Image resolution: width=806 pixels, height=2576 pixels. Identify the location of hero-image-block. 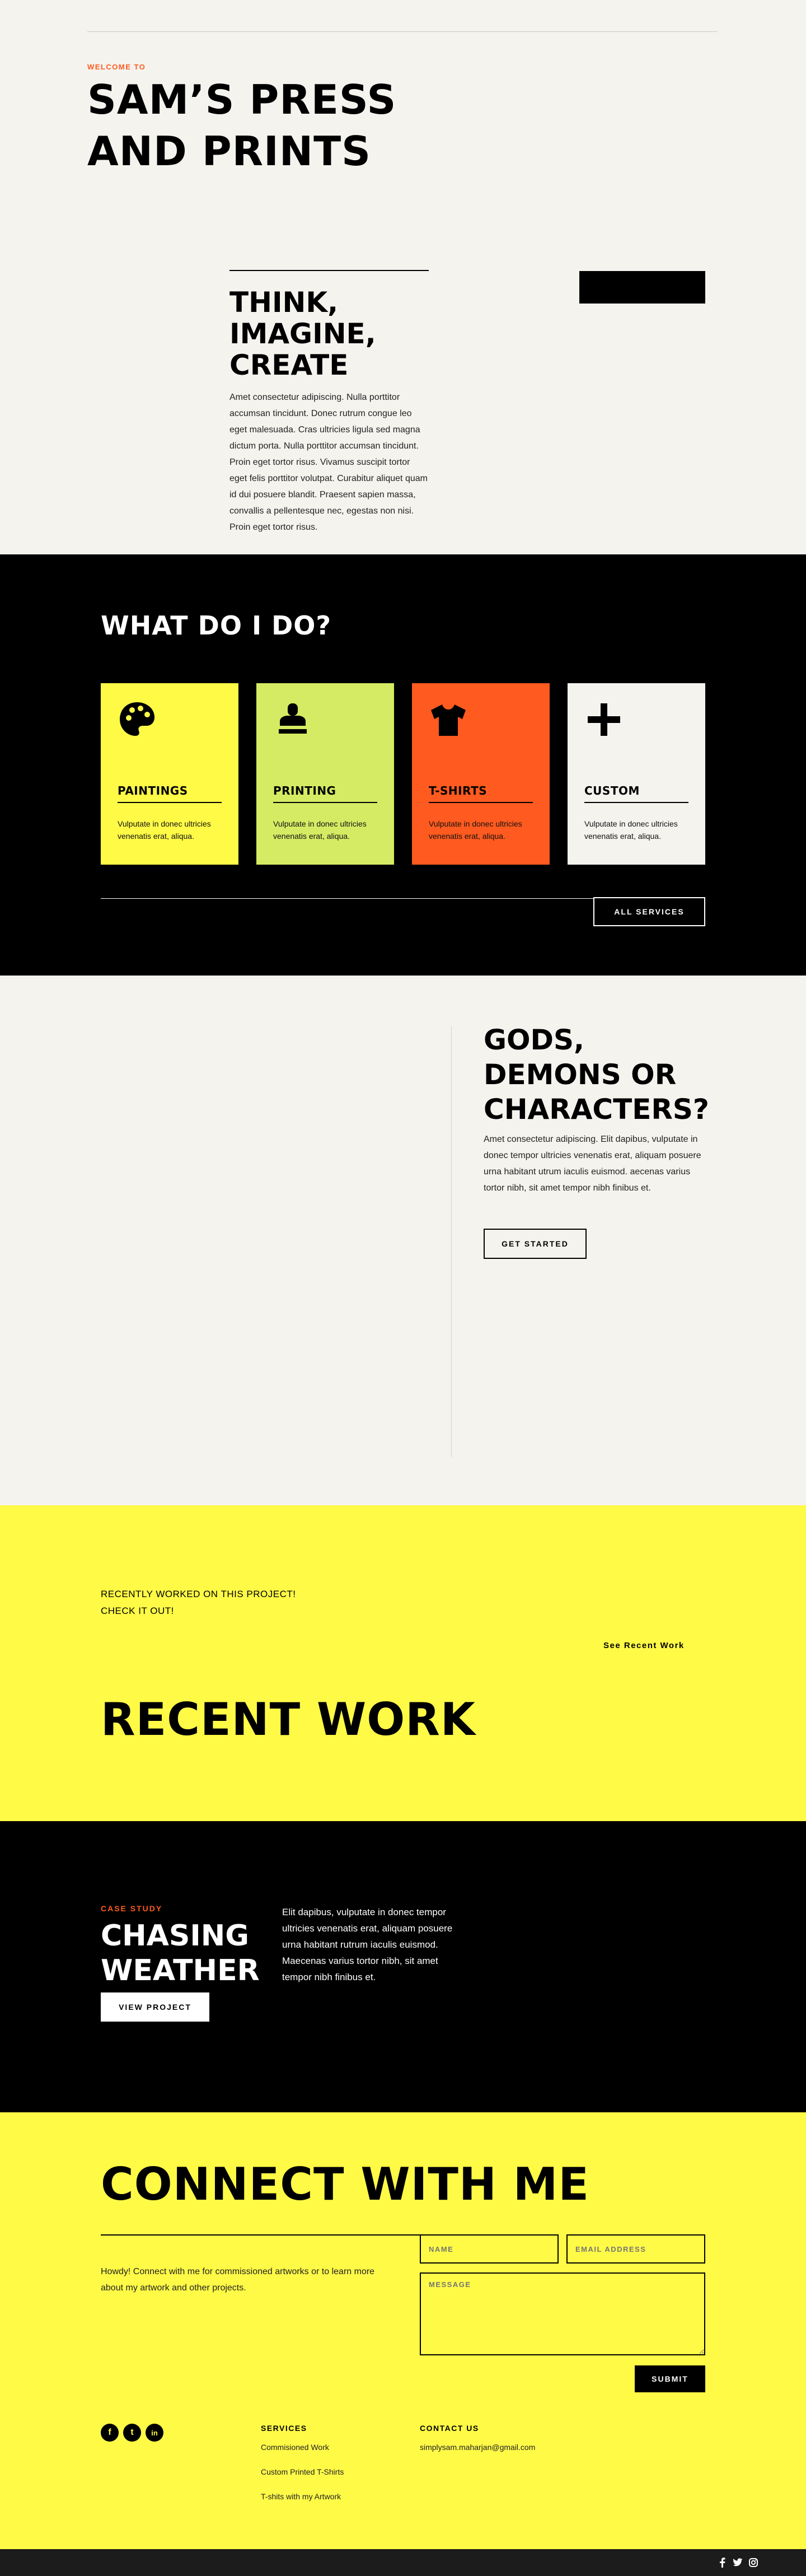
(642, 288).